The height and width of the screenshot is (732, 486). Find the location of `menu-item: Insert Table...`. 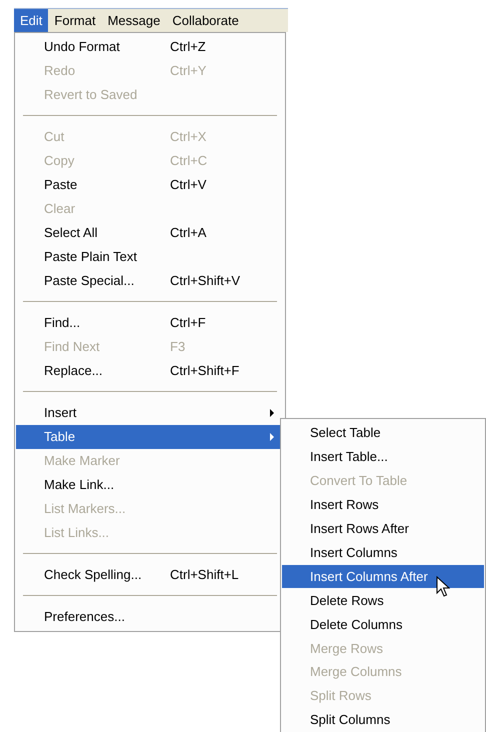

menu-item: Insert Table... is located at coordinates (383, 456).